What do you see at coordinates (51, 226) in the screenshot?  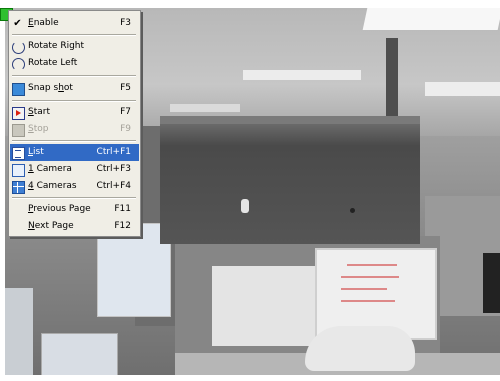 I see `menu-item-label: Next Page` at bounding box center [51, 226].